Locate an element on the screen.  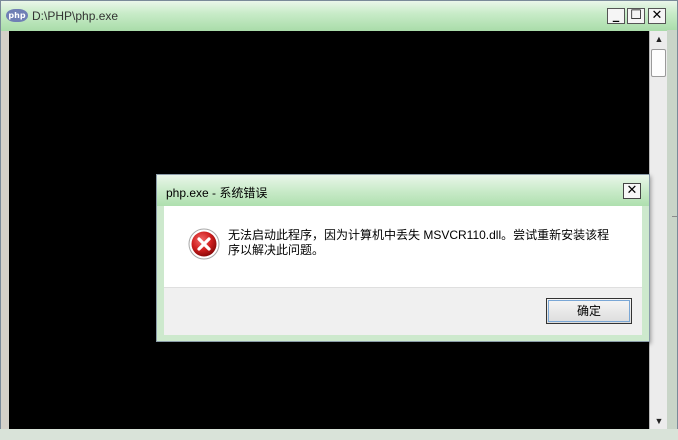
edge-notch is located at coordinates (674, 216).